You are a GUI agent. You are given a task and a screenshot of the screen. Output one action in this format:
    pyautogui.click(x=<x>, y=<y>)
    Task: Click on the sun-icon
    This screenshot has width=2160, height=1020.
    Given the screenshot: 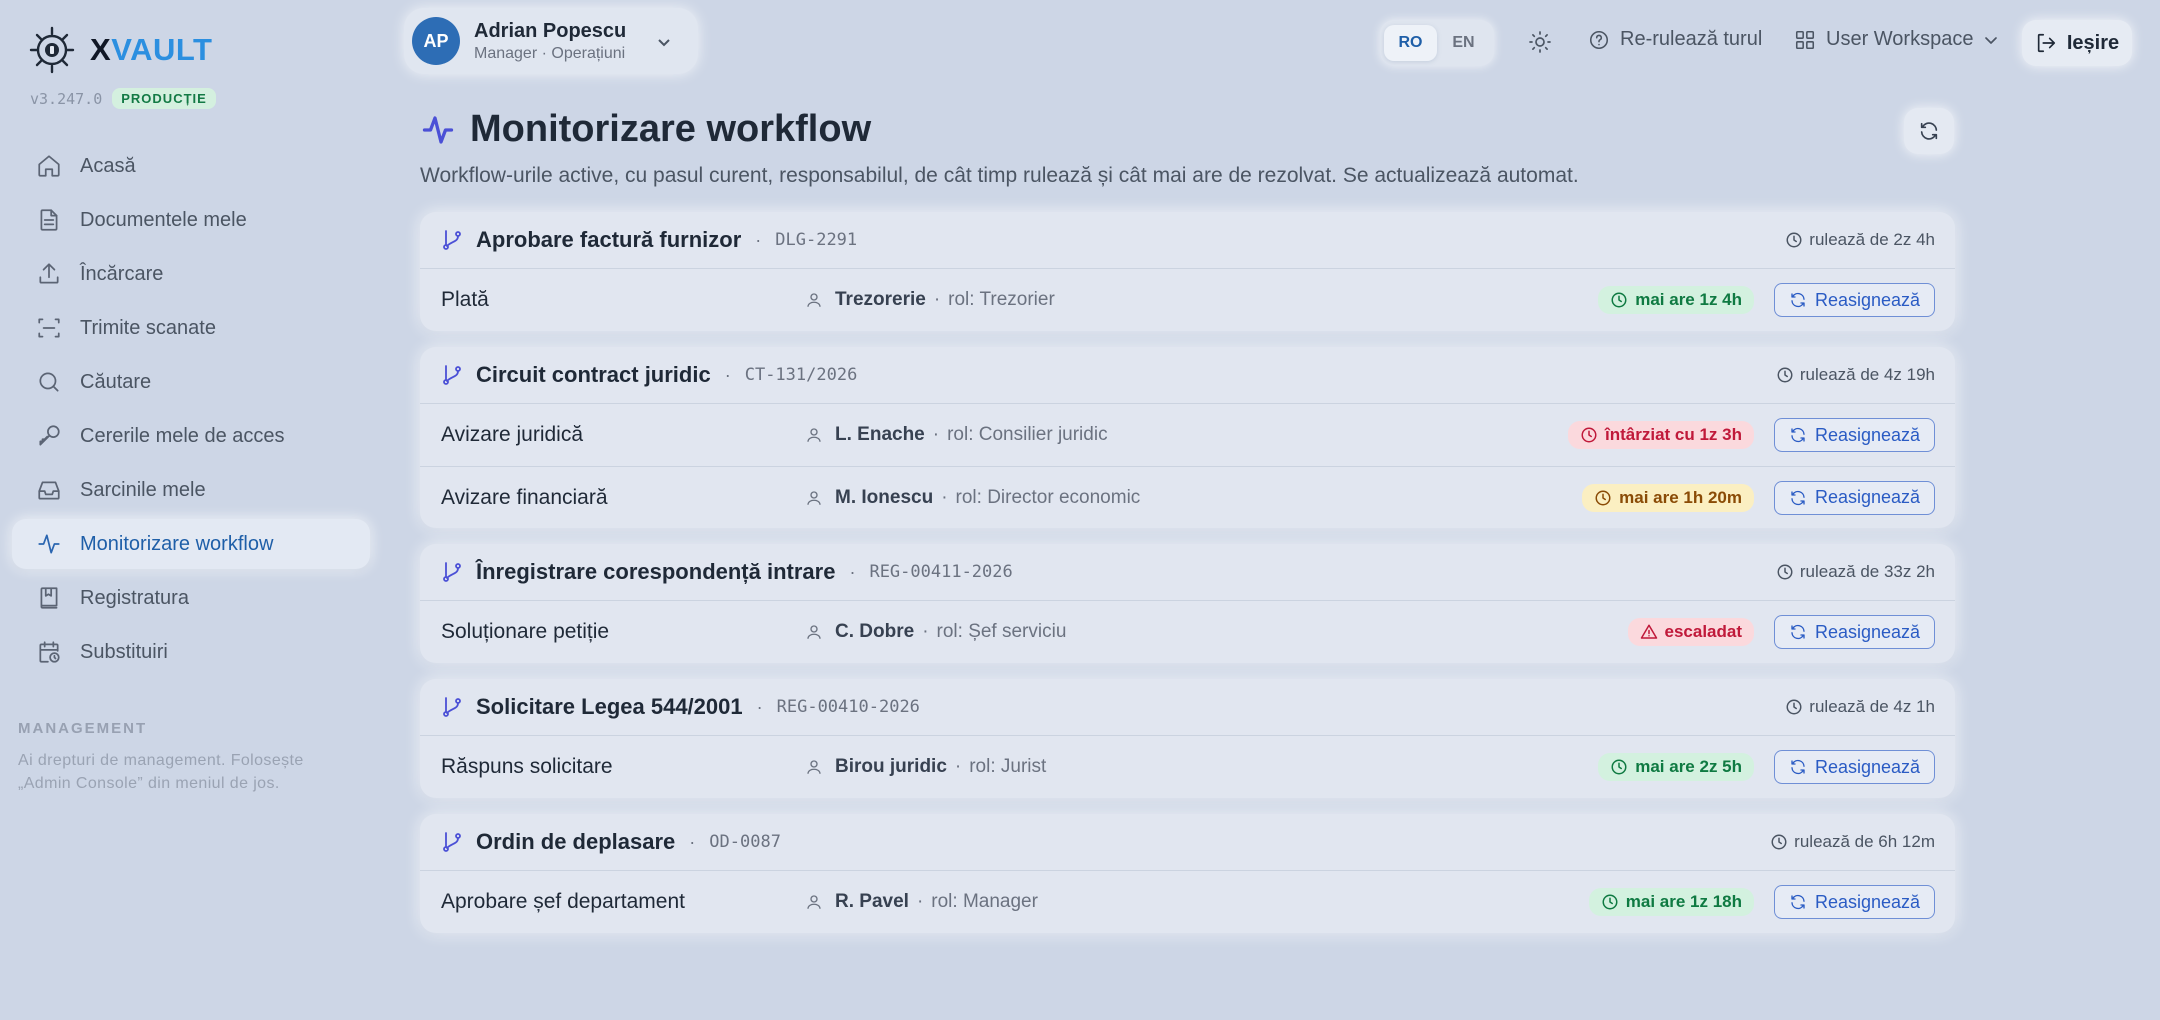 What is the action you would take?
    pyautogui.click(x=1540, y=42)
    